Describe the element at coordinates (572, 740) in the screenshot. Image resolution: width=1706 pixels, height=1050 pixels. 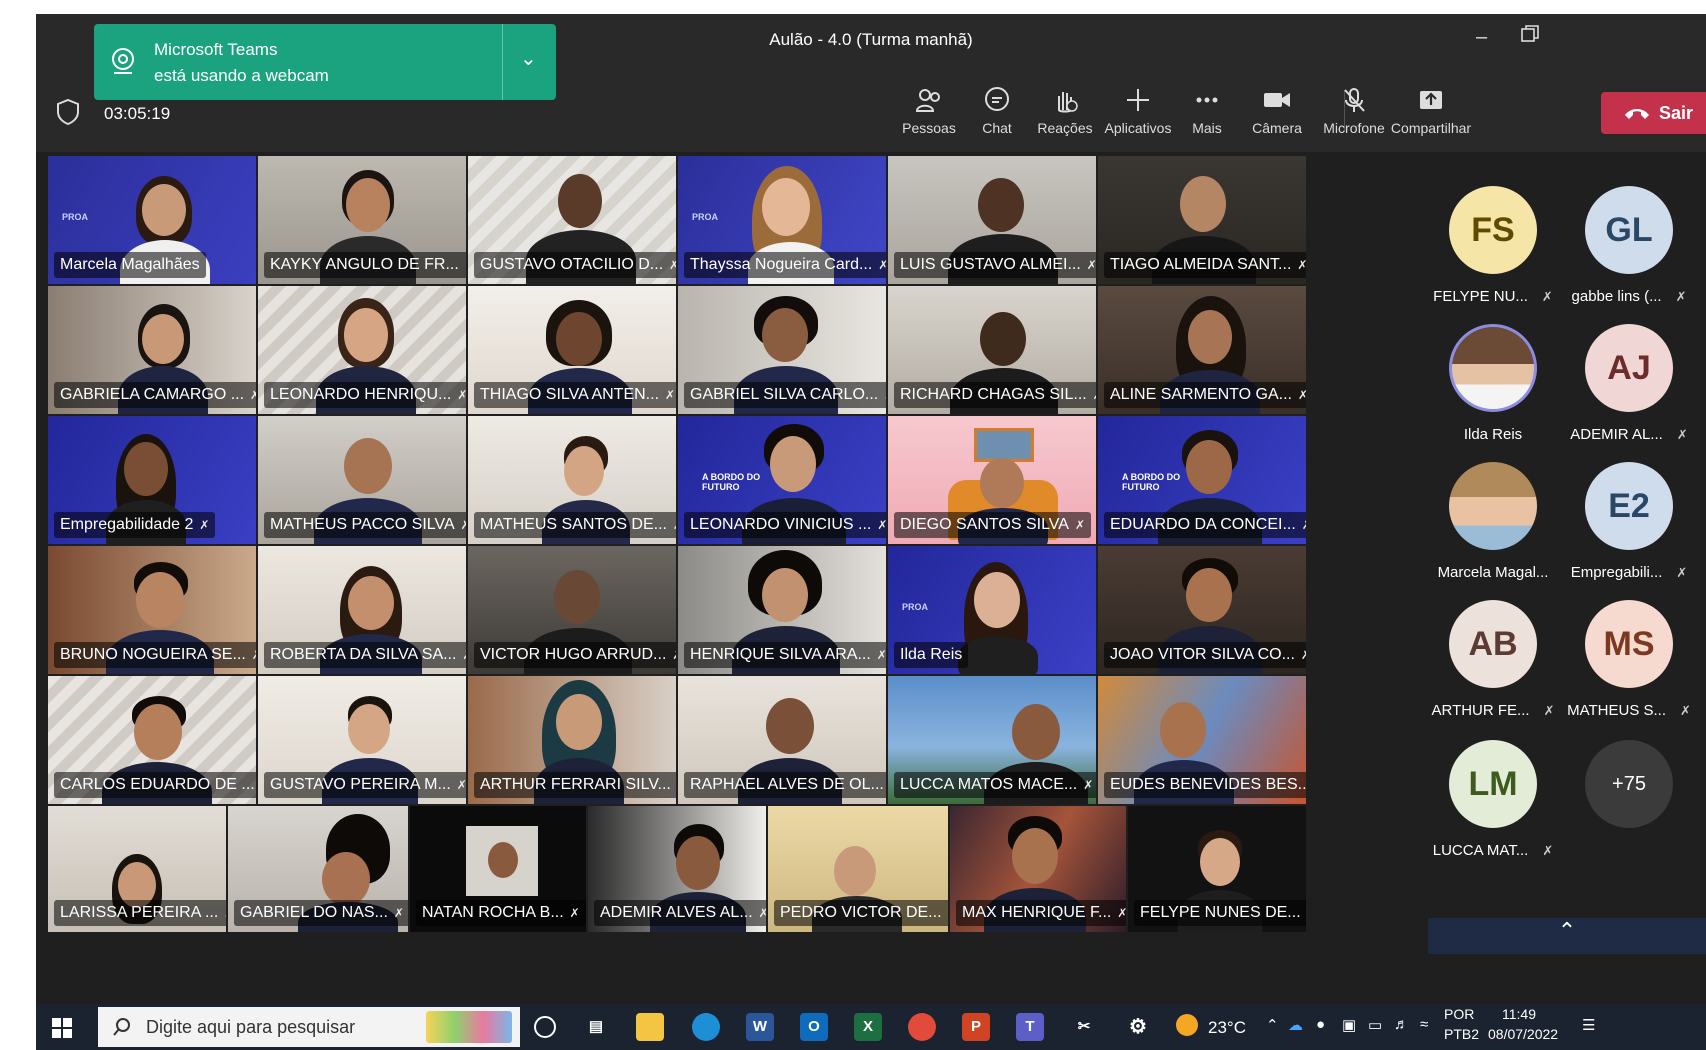
I see `participant-tile: ARTHUR FERRARI SILV...✗` at that location.